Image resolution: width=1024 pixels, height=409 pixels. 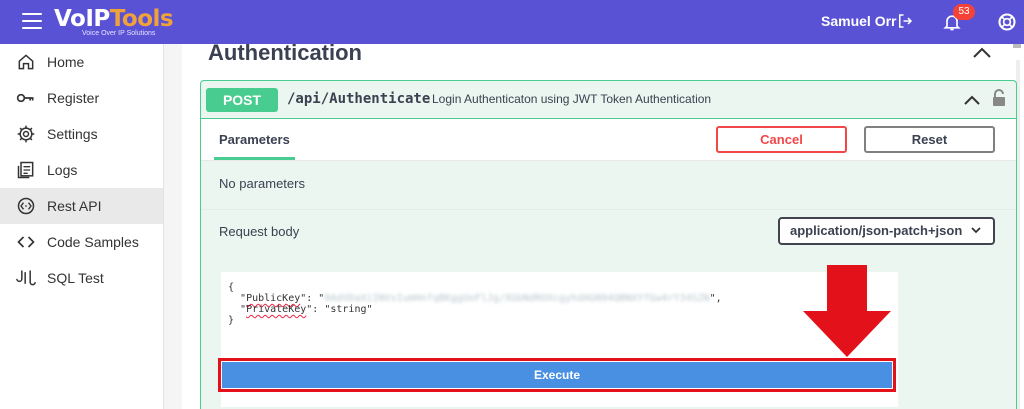 I want to click on tab-bar: Parameters Cancel Reset, so click(x=608, y=140).